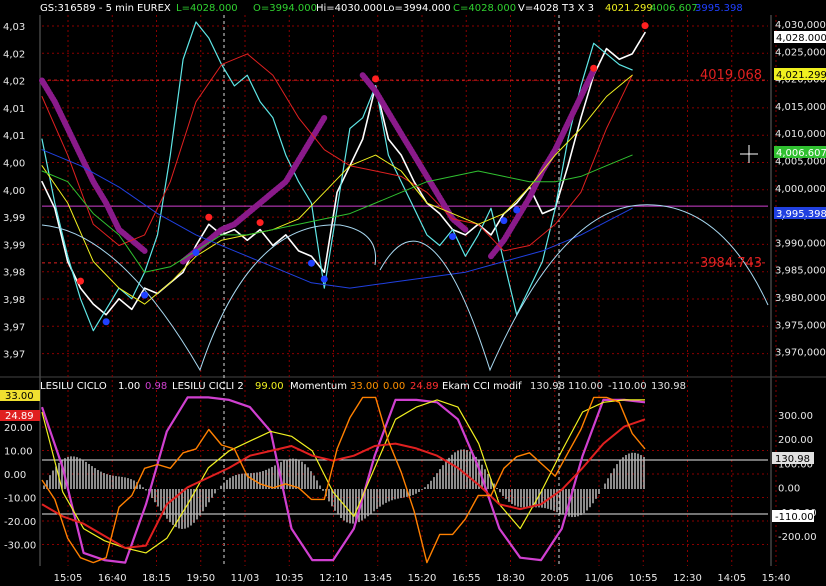 This screenshot has height=586, width=826. Describe the element at coordinates (482, 386) in the screenshot. I see `osc-name4: Ekam CCI modif` at that location.